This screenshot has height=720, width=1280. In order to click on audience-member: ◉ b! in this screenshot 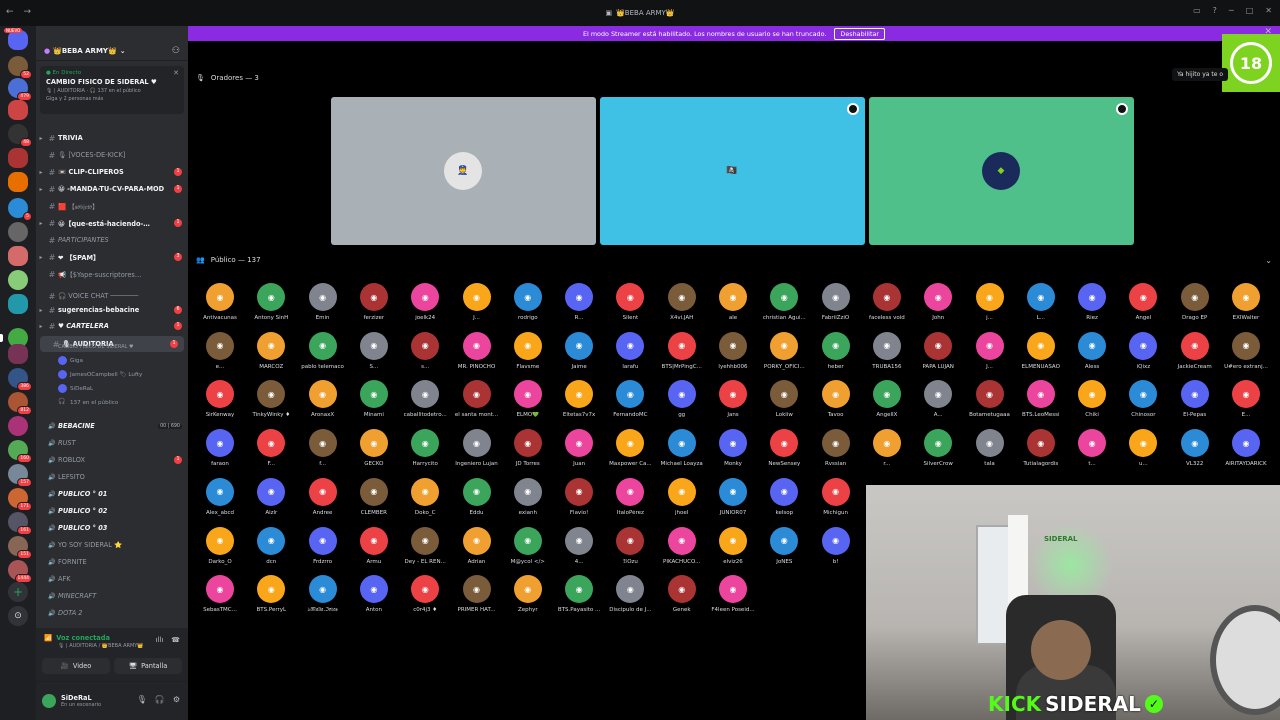, I will do `click(836, 549)`.